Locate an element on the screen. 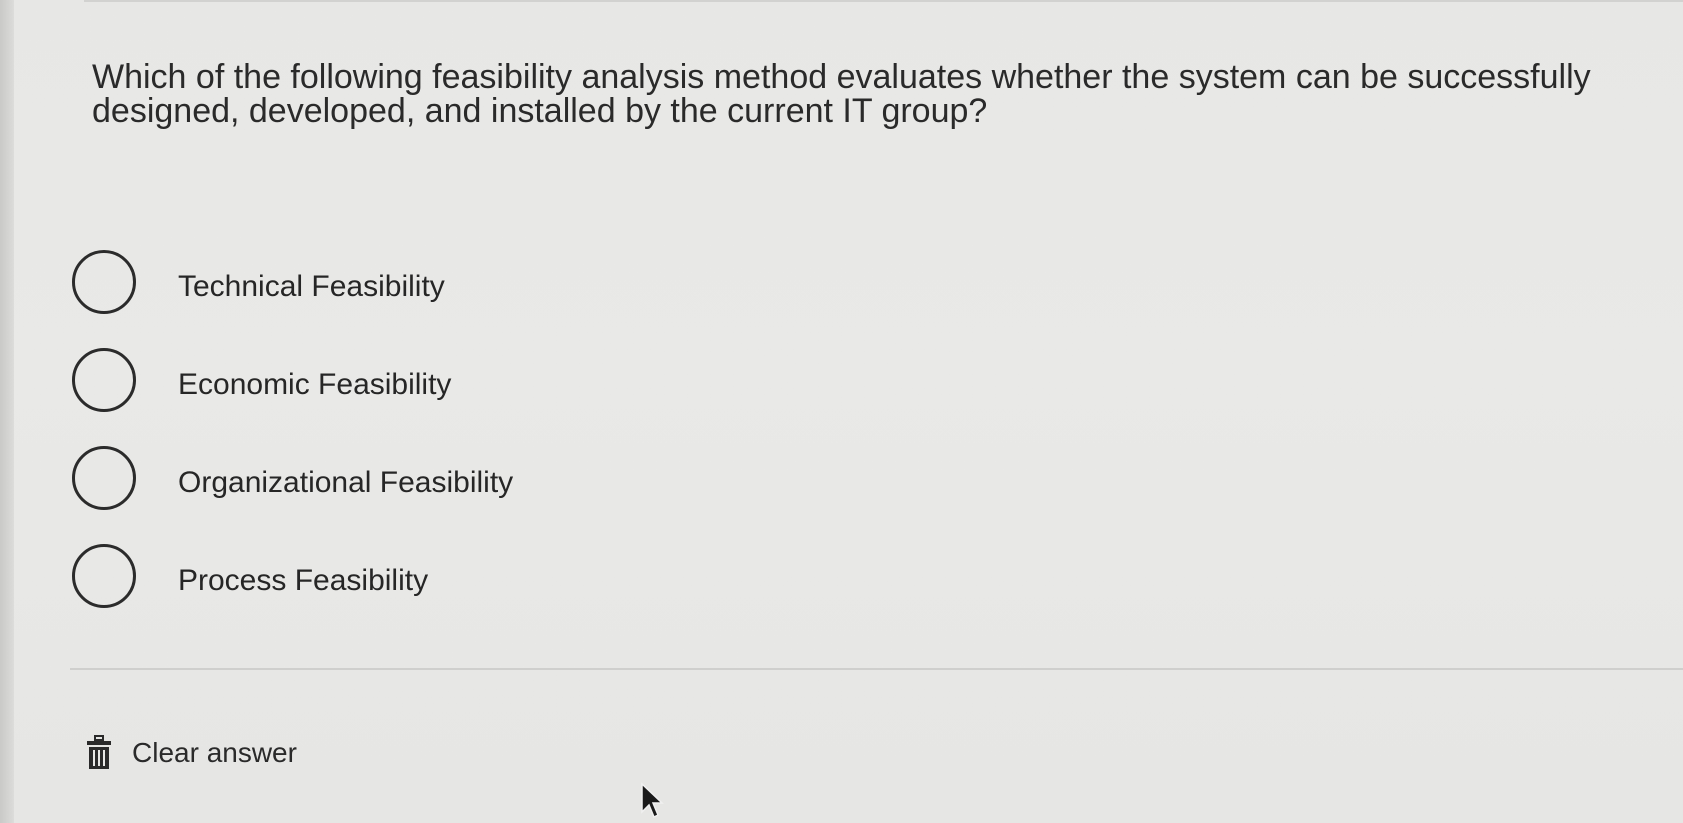 This screenshot has width=1683, height=823. left-edge is located at coordinates (7, 411).